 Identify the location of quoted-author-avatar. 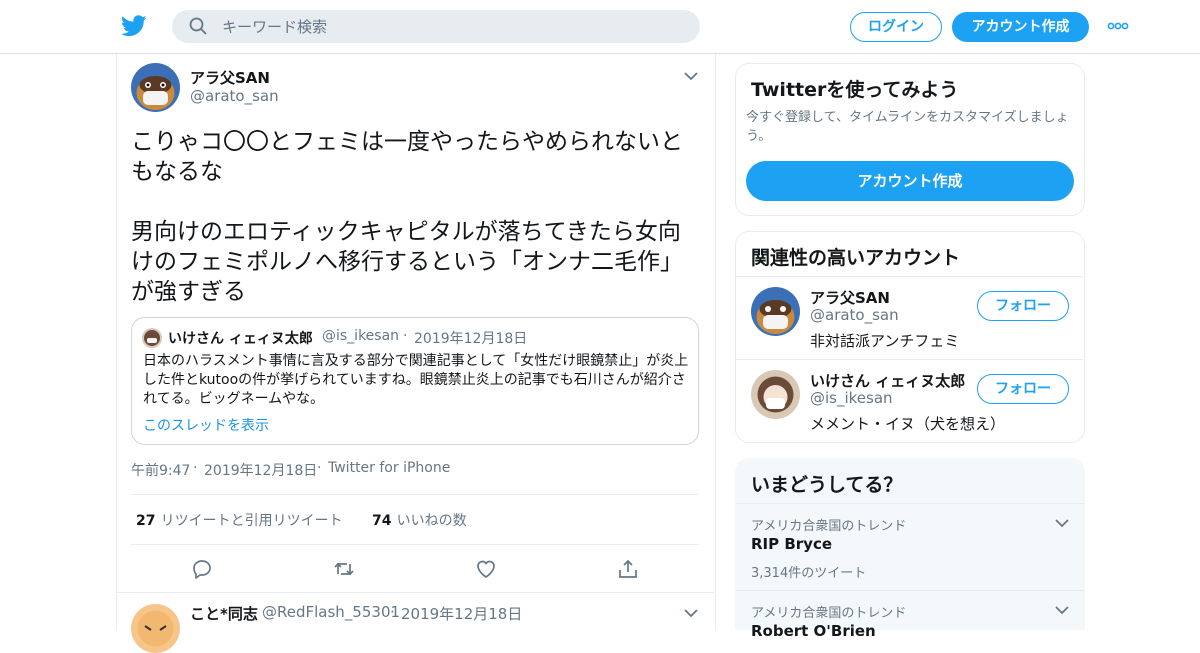
(152, 338).